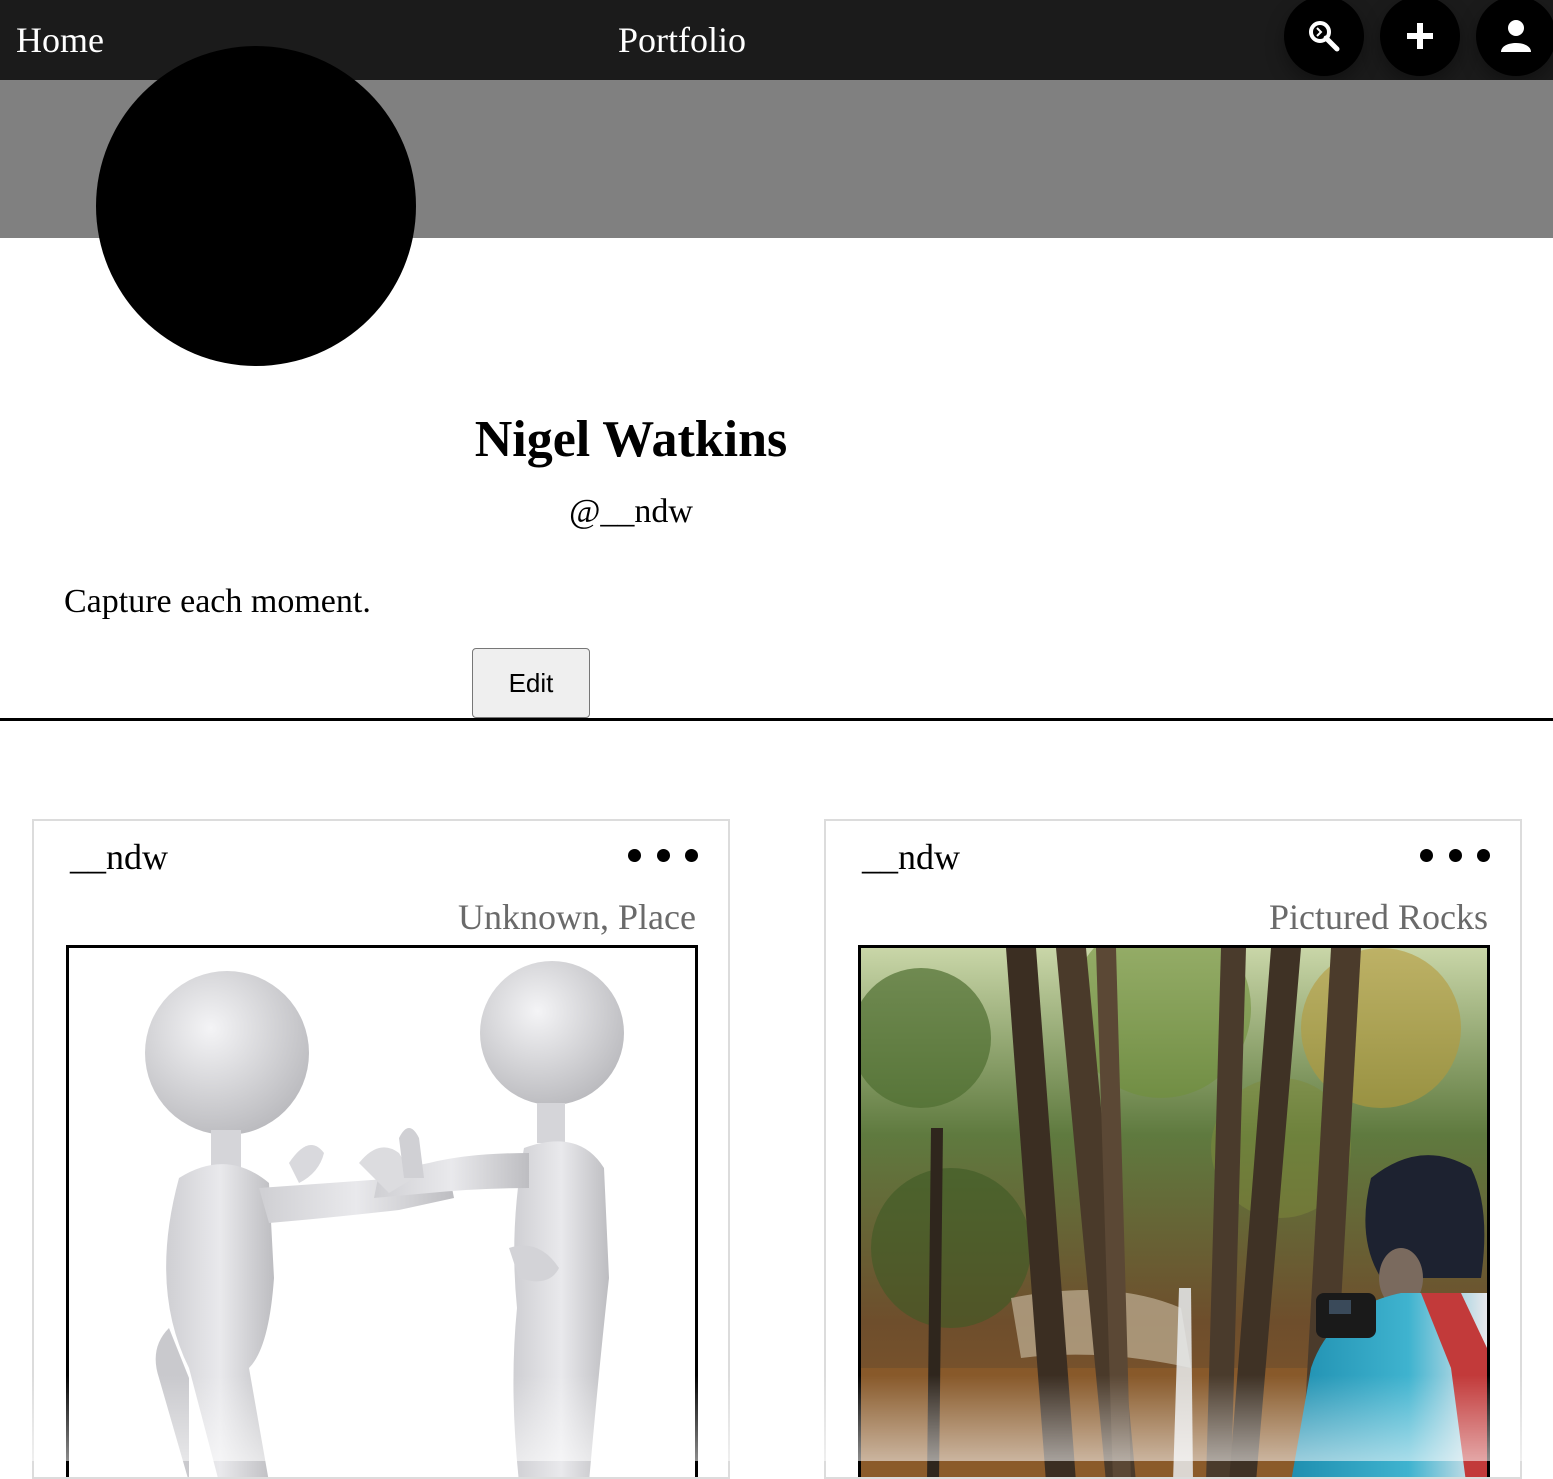 The height and width of the screenshot is (1479, 1553). What do you see at coordinates (60, 40) in the screenshot?
I see `home-link: Home` at bounding box center [60, 40].